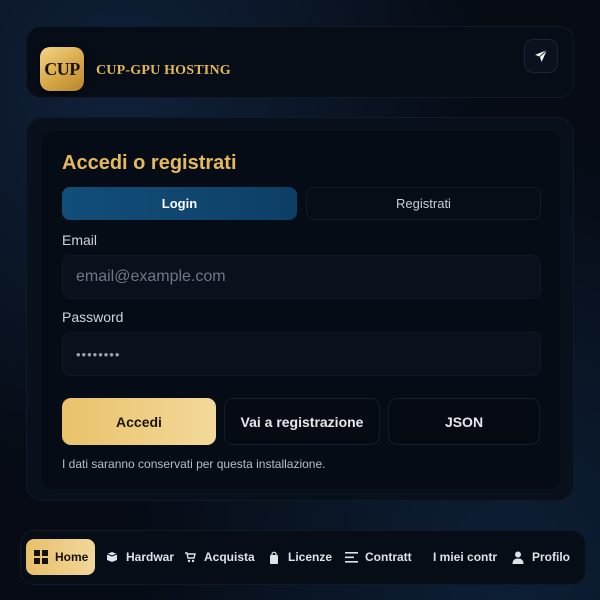  I want to click on auth-tabs: Login Registrati, so click(301, 203).